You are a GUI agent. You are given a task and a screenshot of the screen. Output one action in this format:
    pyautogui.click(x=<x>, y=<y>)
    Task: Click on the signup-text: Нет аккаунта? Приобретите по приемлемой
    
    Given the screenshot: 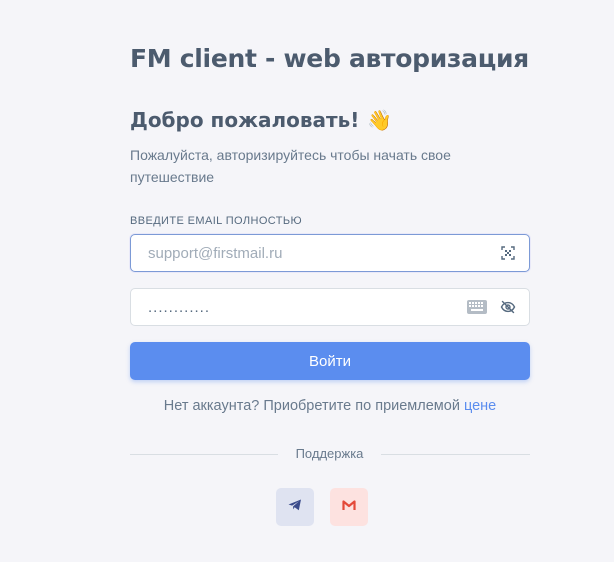 What is the action you would take?
    pyautogui.click(x=311, y=406)
    